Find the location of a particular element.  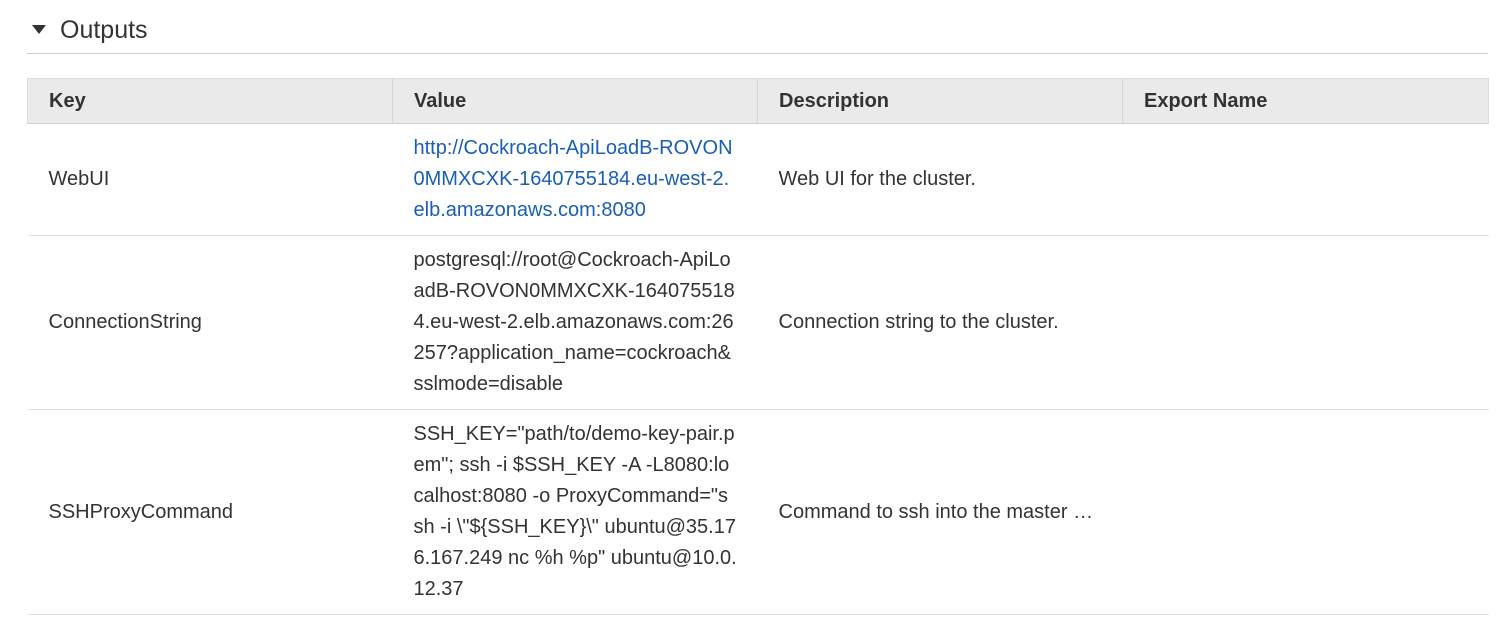

row-description: Connection string to the cluster. is located at coordinates (940, 322).